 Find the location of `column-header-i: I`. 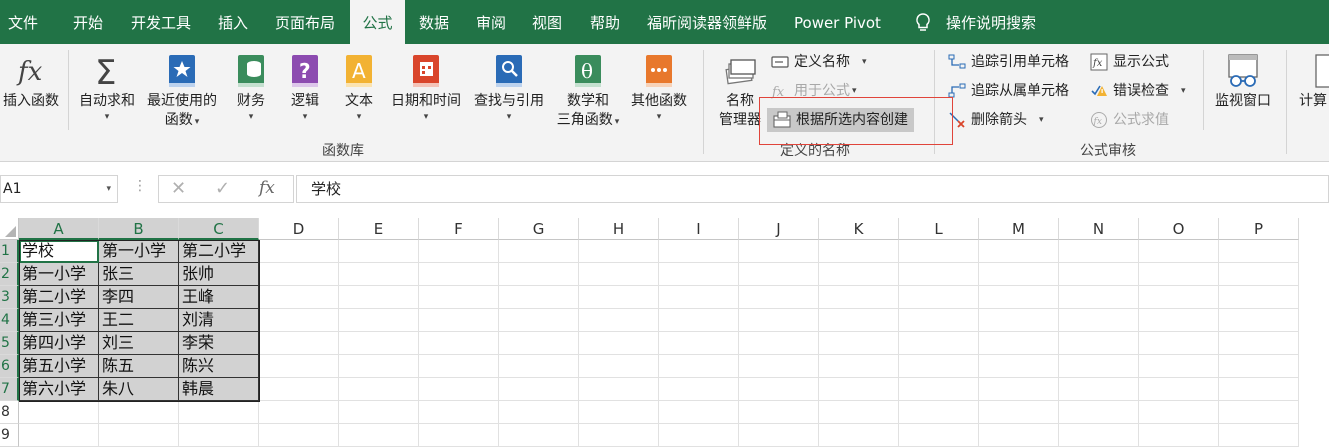

column-header-i: I is located at coordinates (699, 229).